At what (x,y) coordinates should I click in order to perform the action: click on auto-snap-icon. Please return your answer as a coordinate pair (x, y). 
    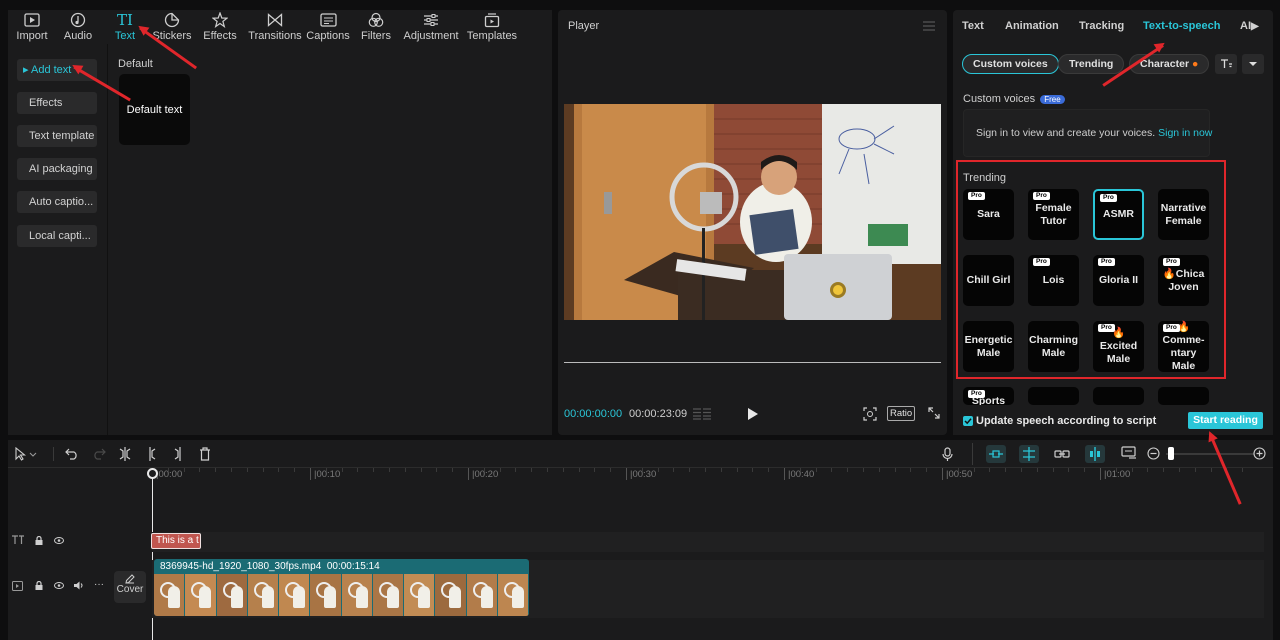
    Looking at the image, I should click on (1029, 454).